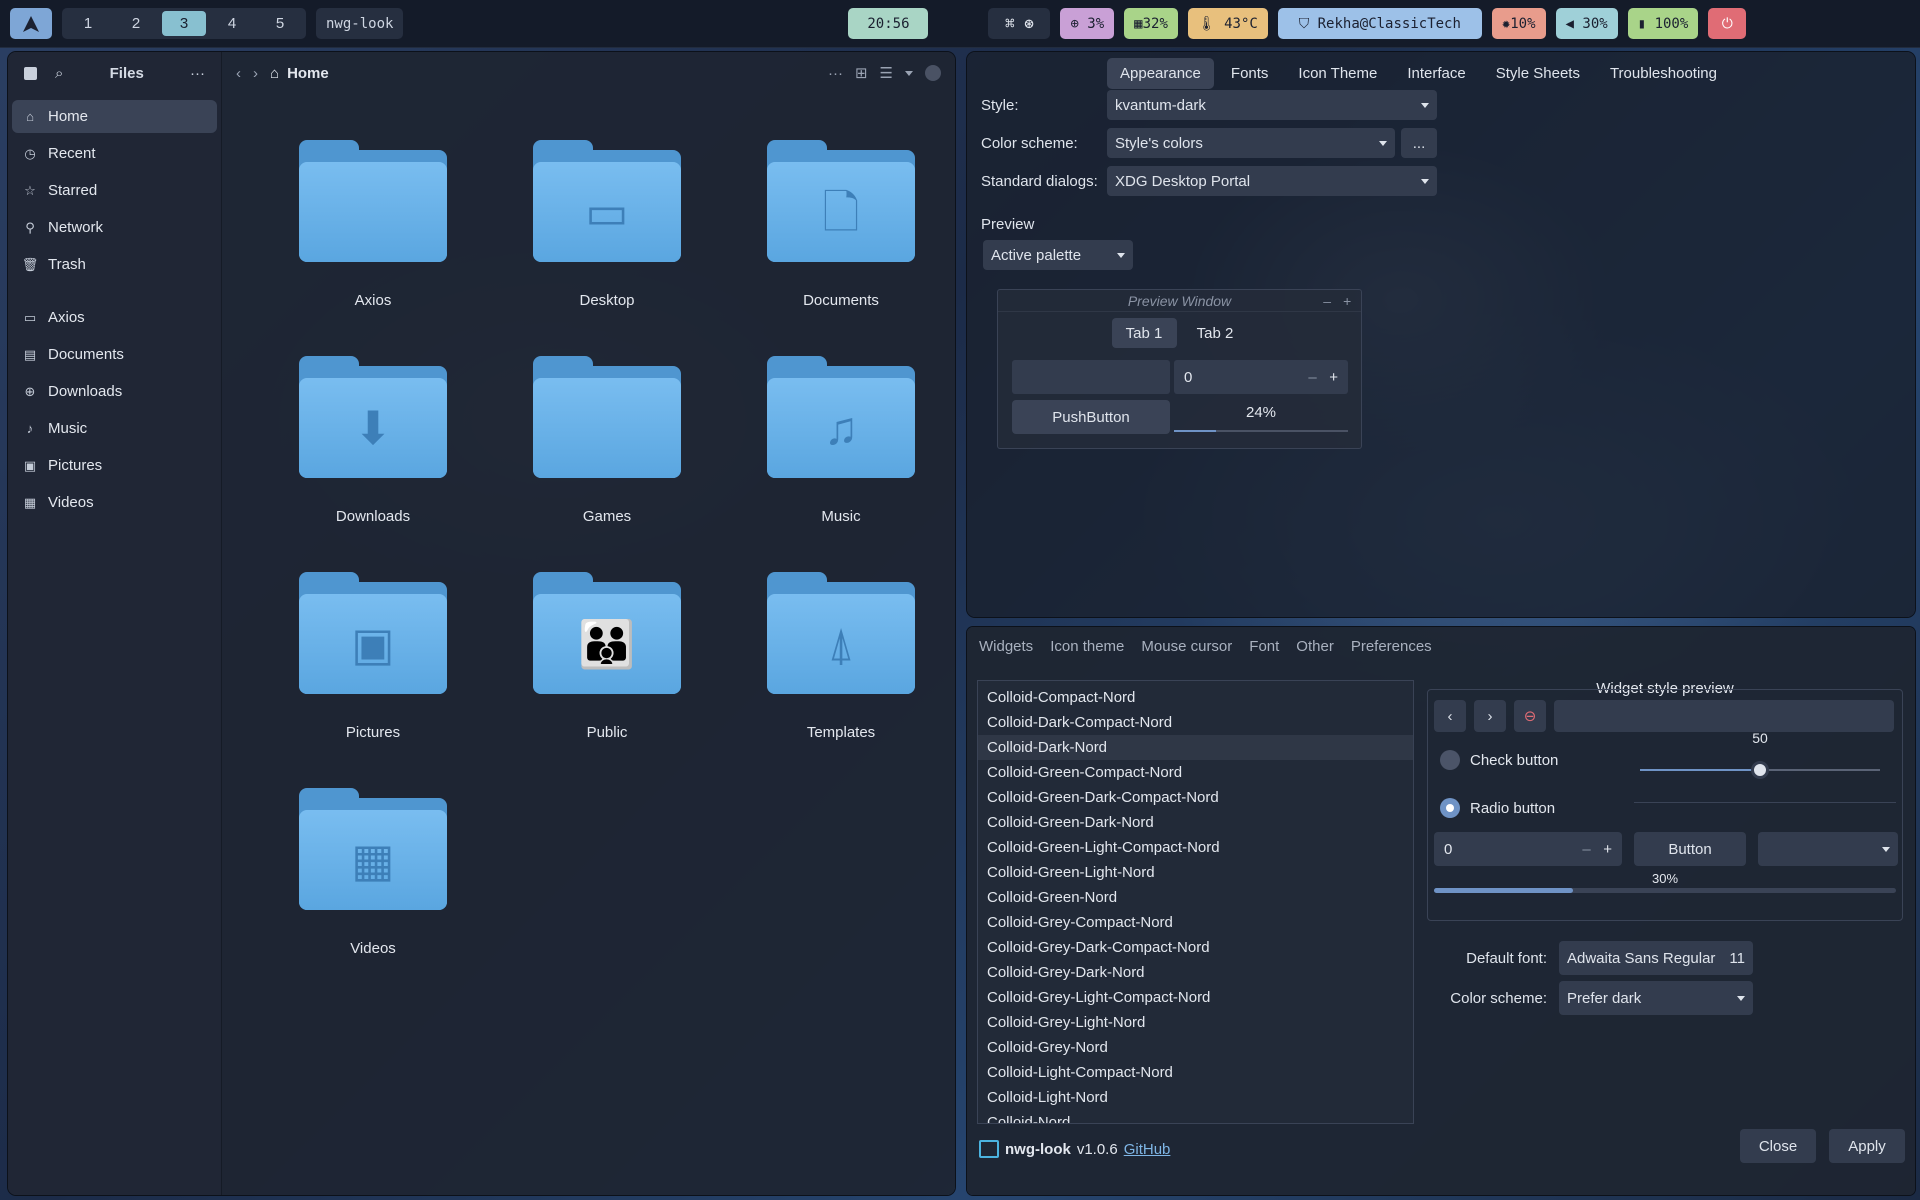  What do you see at coordinates (1586, 849) in the screenshot?
I see `minus-icon: –` at bounding box center [1586, 849].